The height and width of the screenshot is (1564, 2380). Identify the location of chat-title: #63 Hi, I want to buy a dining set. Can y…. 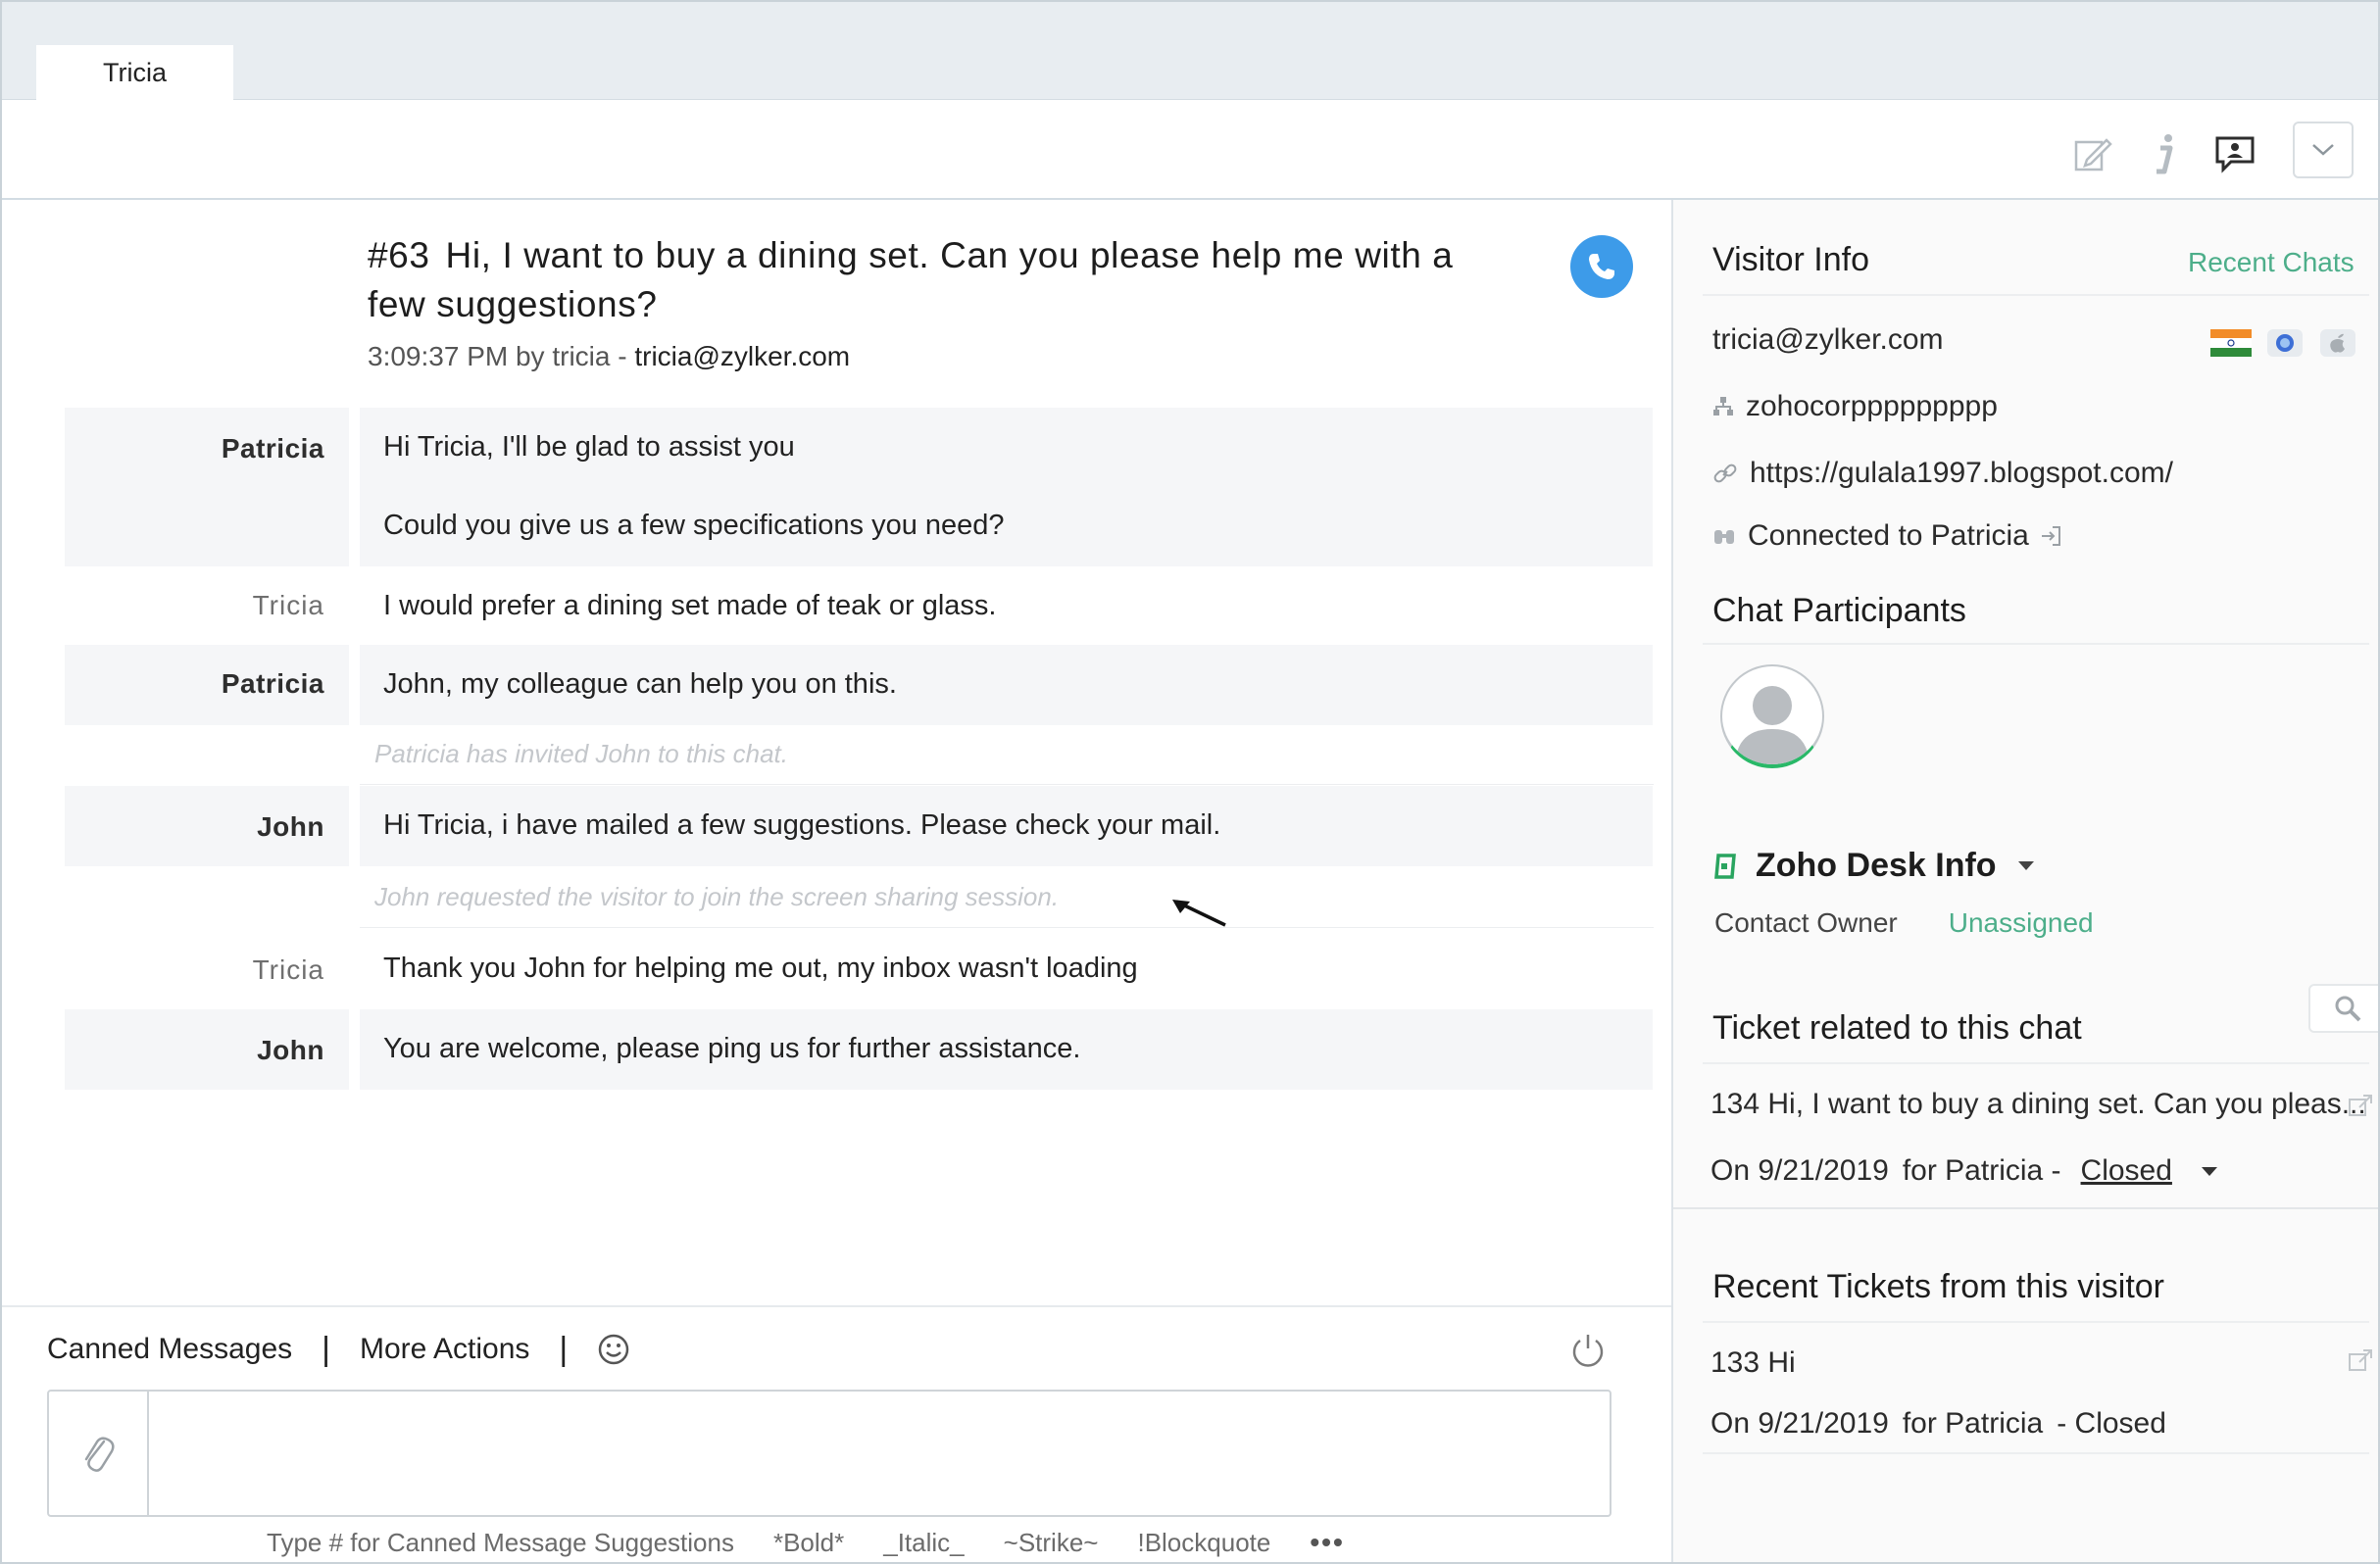
(931, 280).